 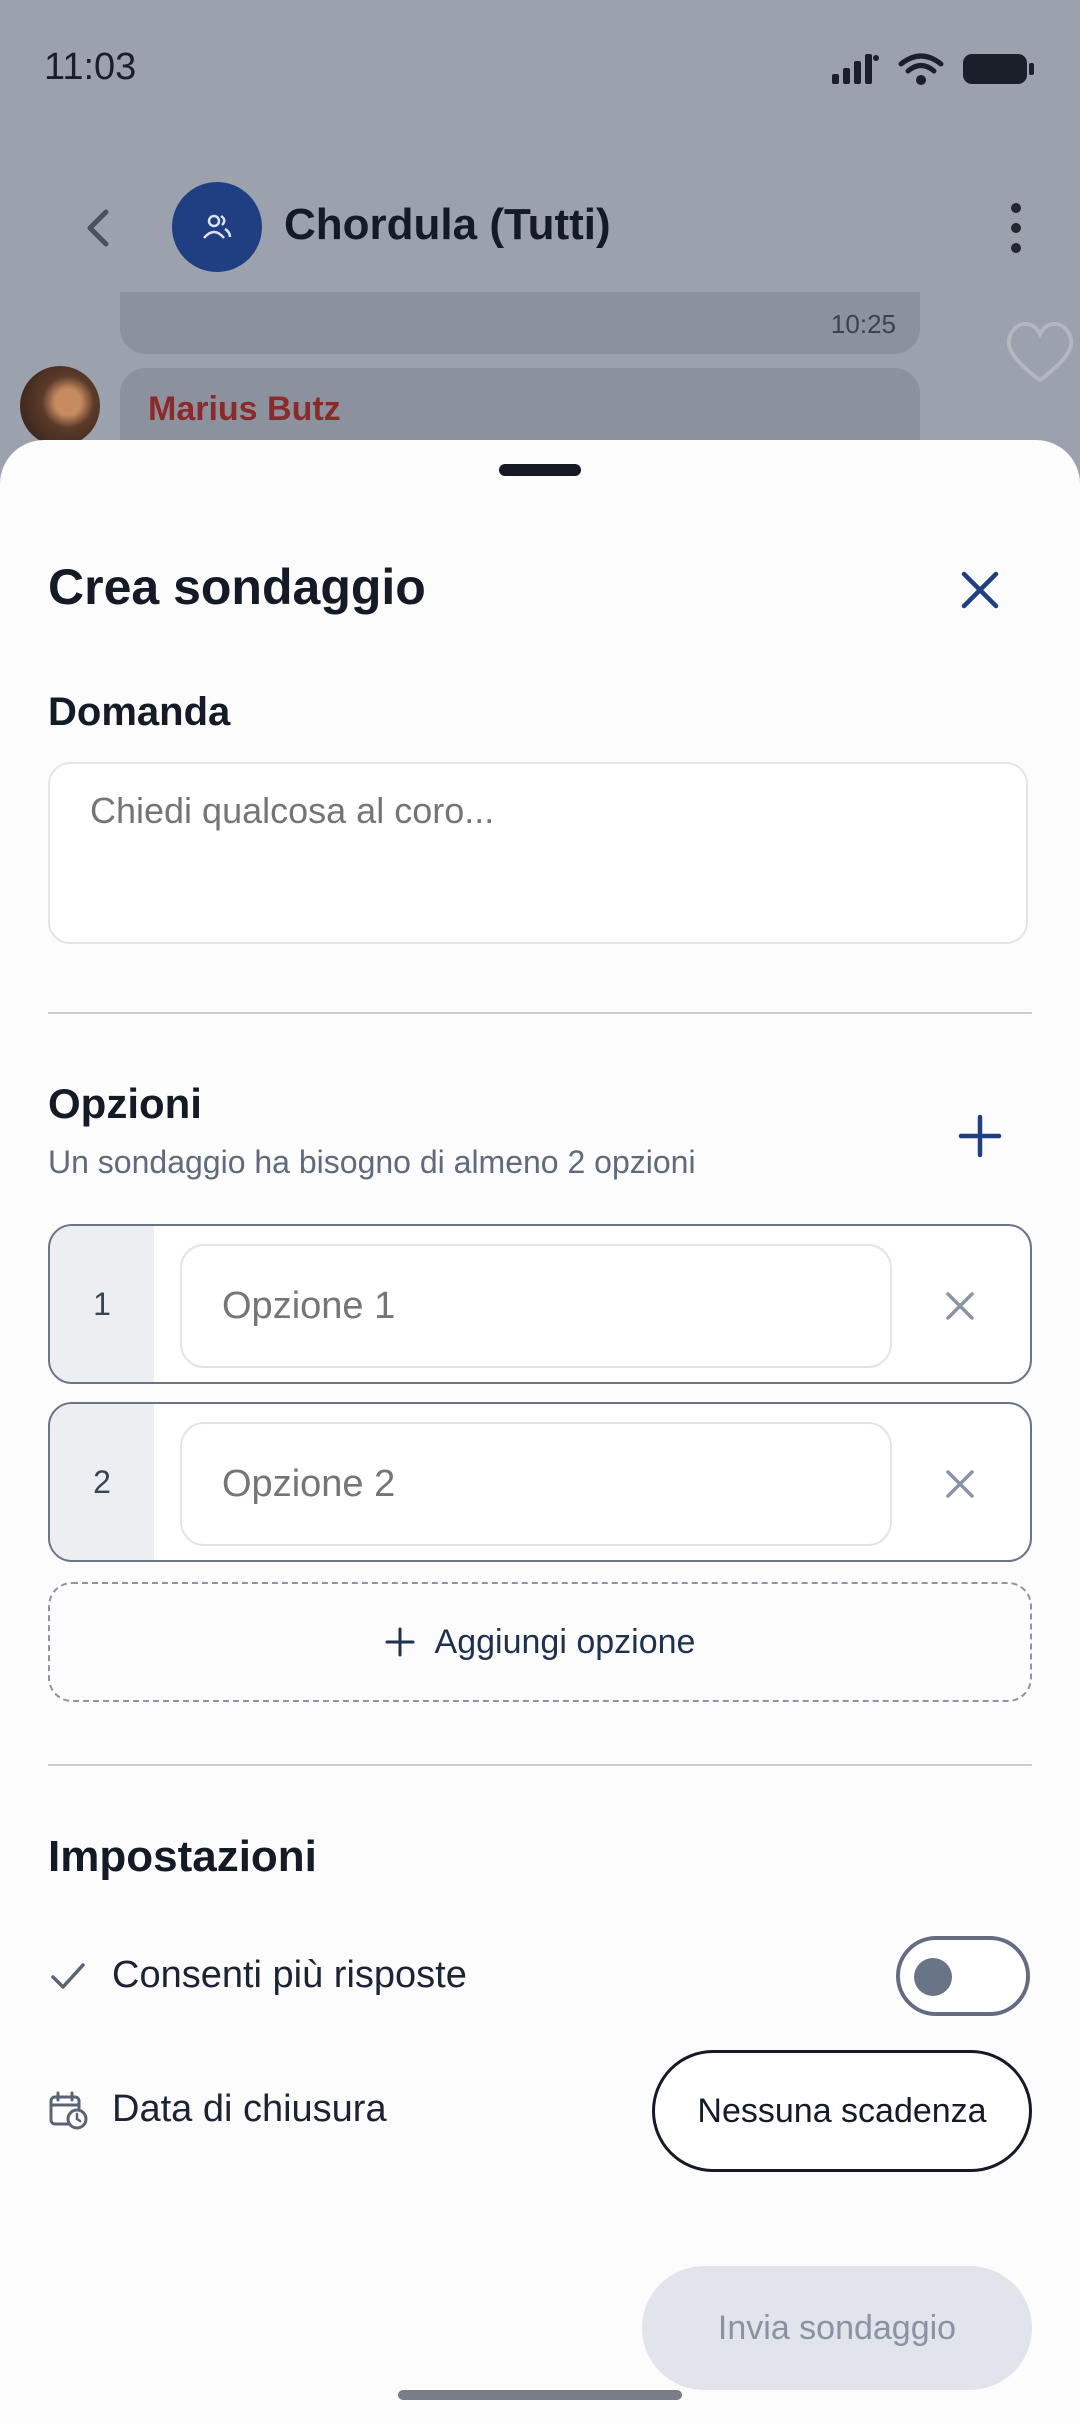 I want to click on multiple-answers-label: Consenti più risposte, so click(x=289, y=1975).